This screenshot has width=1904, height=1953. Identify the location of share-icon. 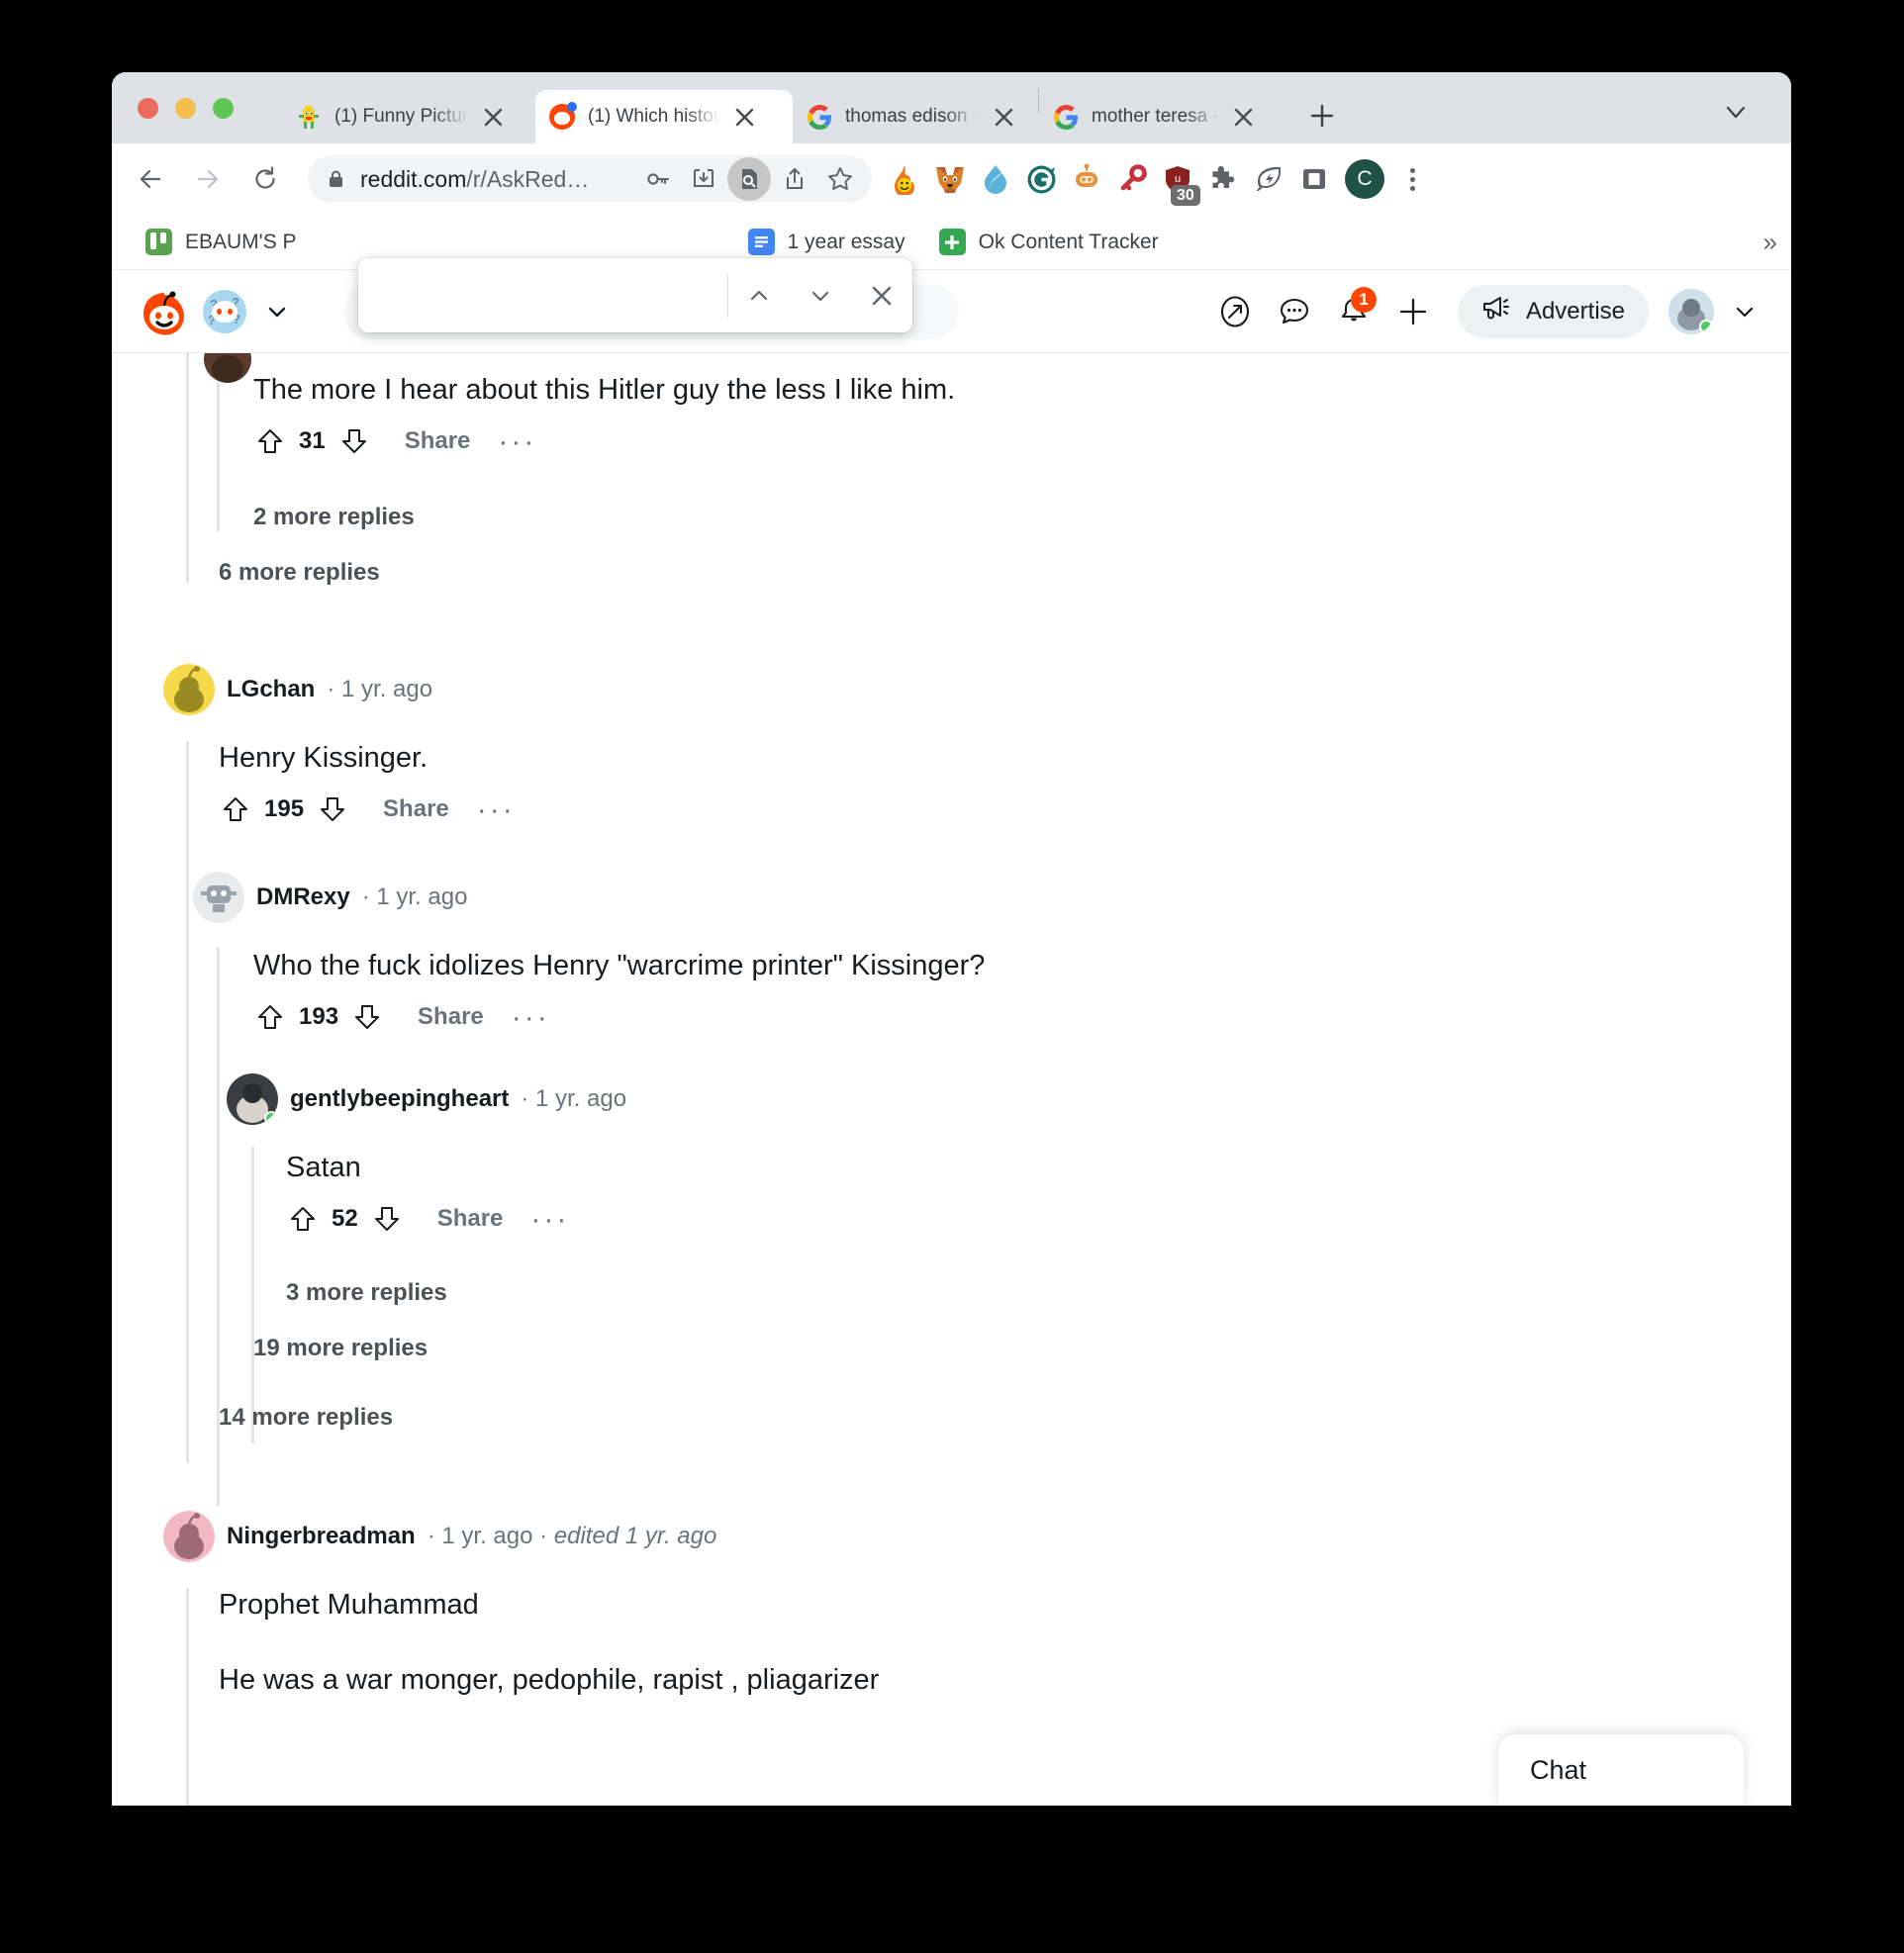
(795, 179).